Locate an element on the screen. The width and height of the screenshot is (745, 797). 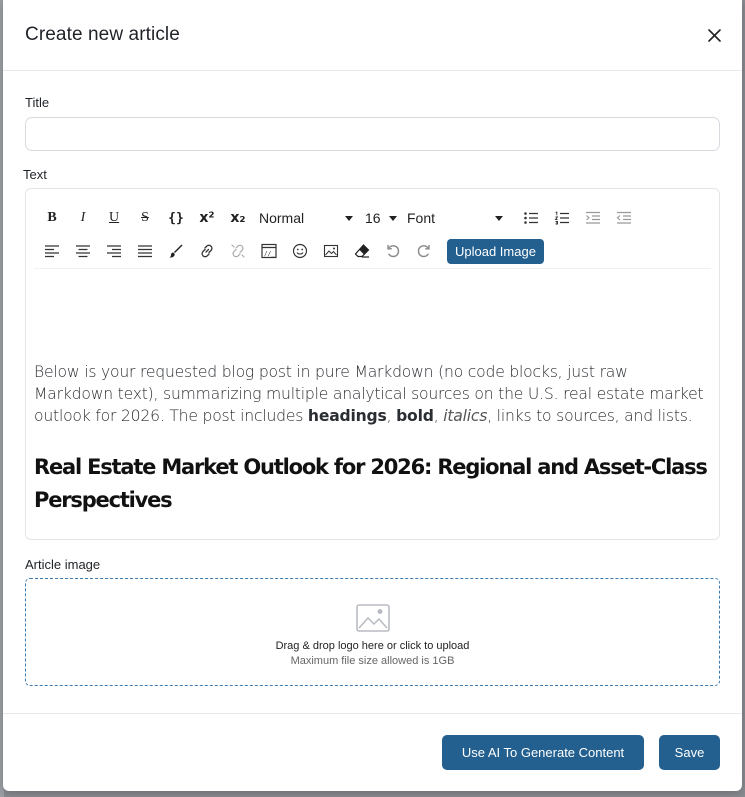
numbered-list-icon is located at coordinates (561, 218).